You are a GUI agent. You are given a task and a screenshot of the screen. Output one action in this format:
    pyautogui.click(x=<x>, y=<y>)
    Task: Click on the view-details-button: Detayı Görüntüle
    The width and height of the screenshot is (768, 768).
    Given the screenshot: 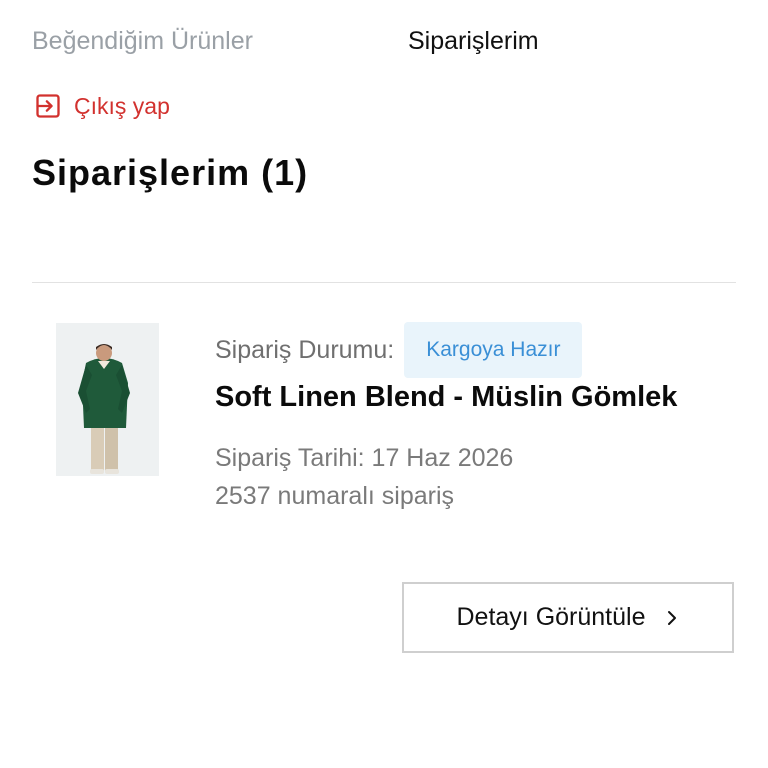 What is the action you would take?
    pyautogui.click(x=568, y=617)
    